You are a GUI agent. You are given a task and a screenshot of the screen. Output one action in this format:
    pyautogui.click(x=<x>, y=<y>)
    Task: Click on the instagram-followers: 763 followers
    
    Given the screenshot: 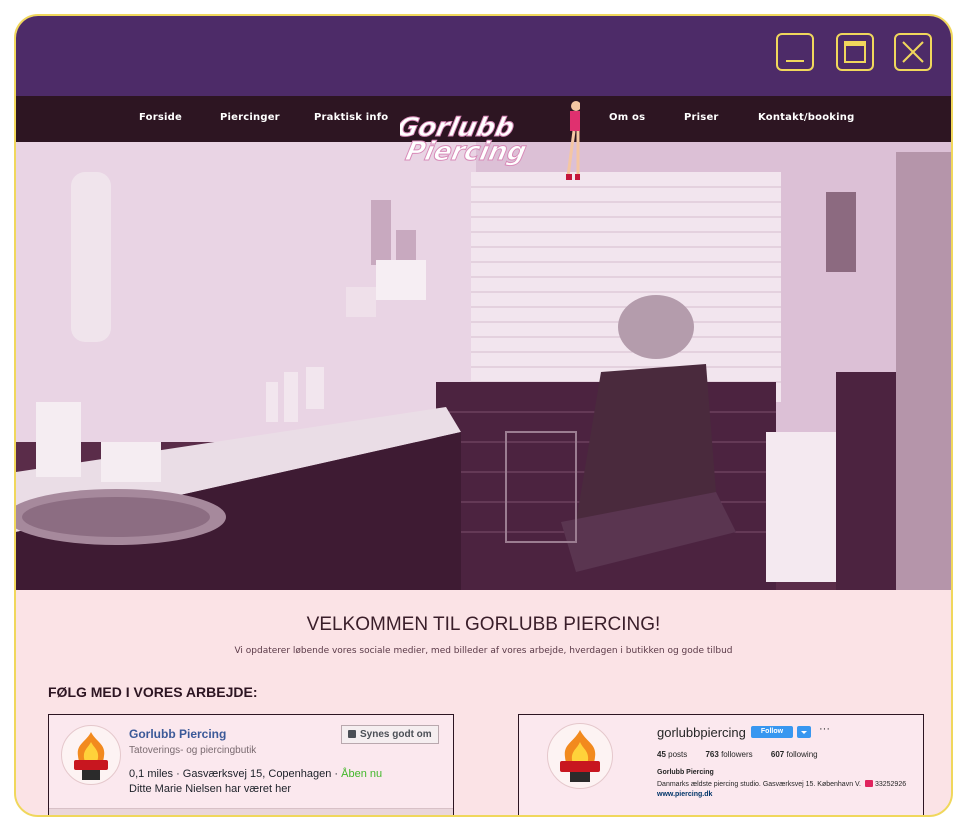 What is the action you would take?
    pyautogui.click(x=728, y=754)
    